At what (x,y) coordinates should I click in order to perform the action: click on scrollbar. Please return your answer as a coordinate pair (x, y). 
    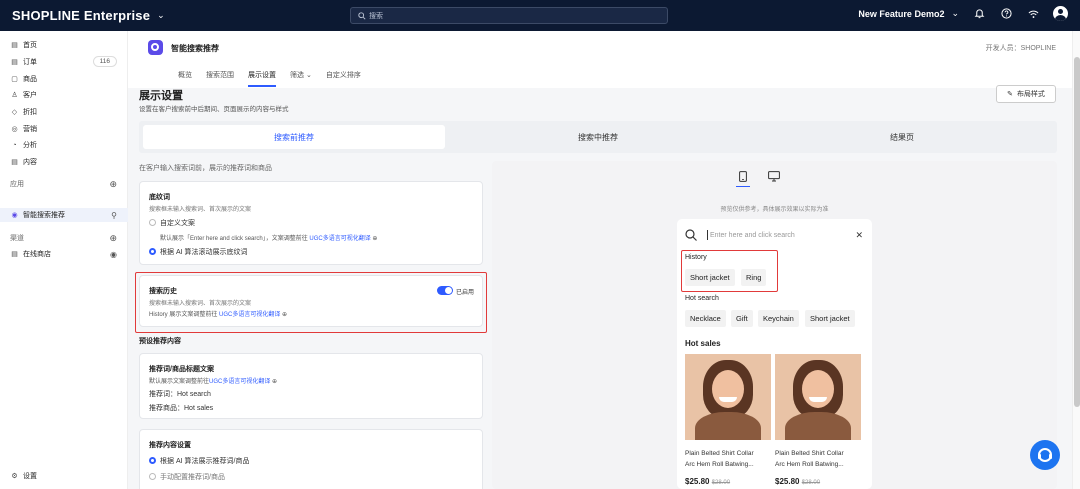
    Looking at the image, I should click on (1076, 260).